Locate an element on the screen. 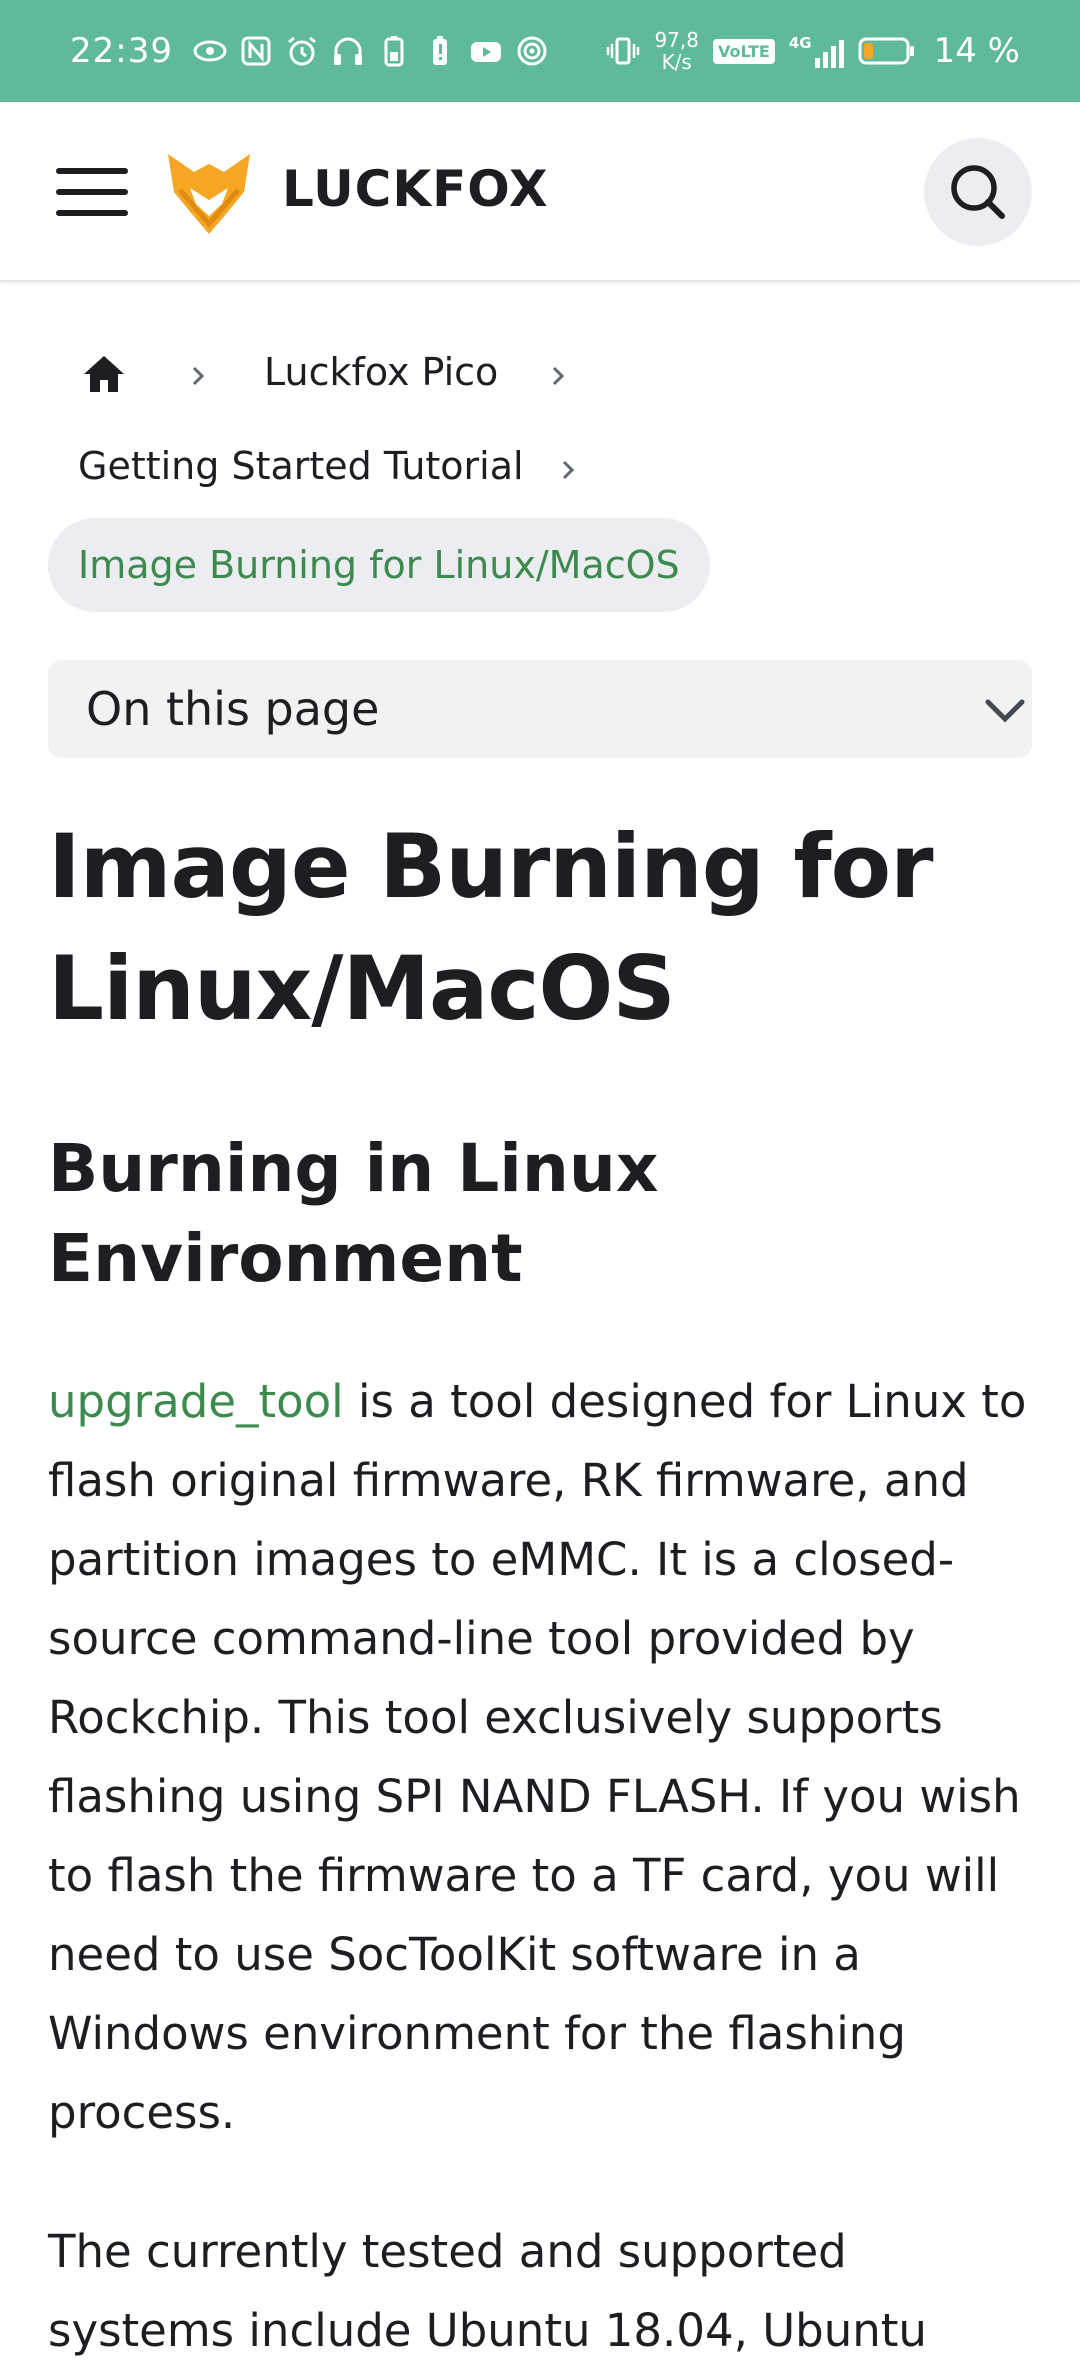  battery-icon is located at coordinates (887, 51).